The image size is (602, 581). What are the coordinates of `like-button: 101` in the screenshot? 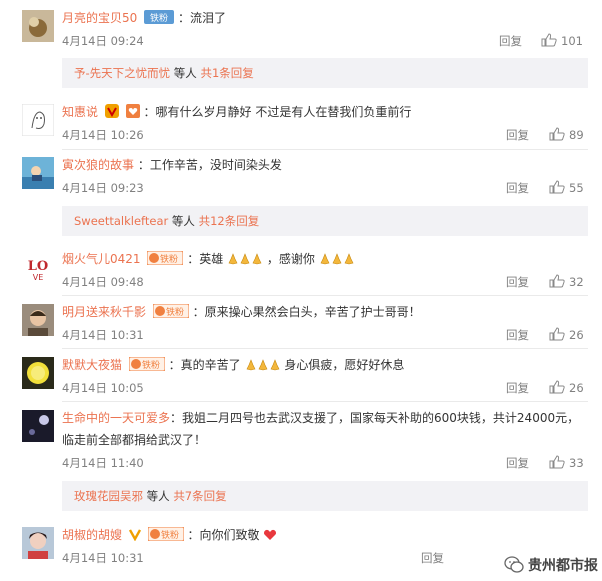 It's located at (562, 40).